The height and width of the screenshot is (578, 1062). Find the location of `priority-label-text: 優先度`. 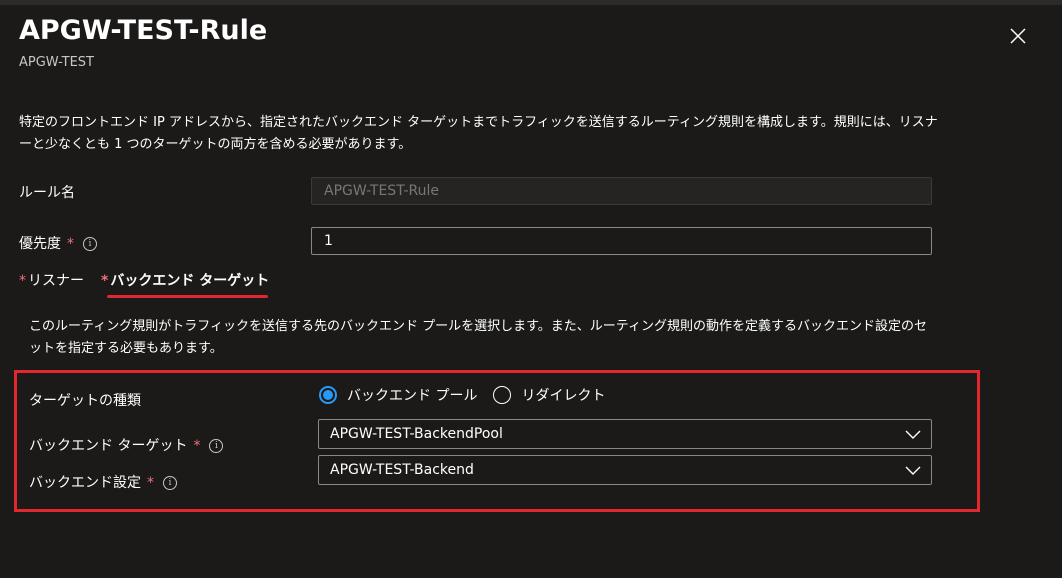

priority-label-text: 優先度 is located at coordinates (40, 244).